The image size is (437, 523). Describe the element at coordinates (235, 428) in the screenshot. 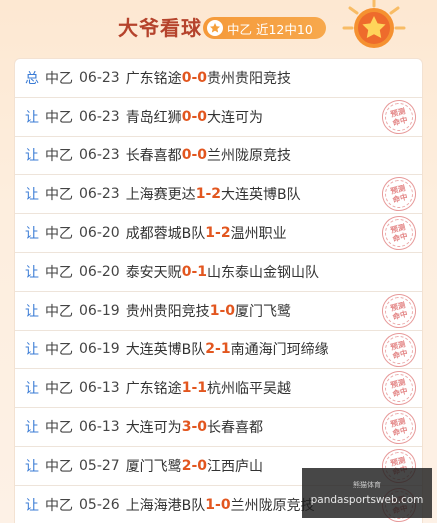

I see `away-team: 长春喜都` at that location.